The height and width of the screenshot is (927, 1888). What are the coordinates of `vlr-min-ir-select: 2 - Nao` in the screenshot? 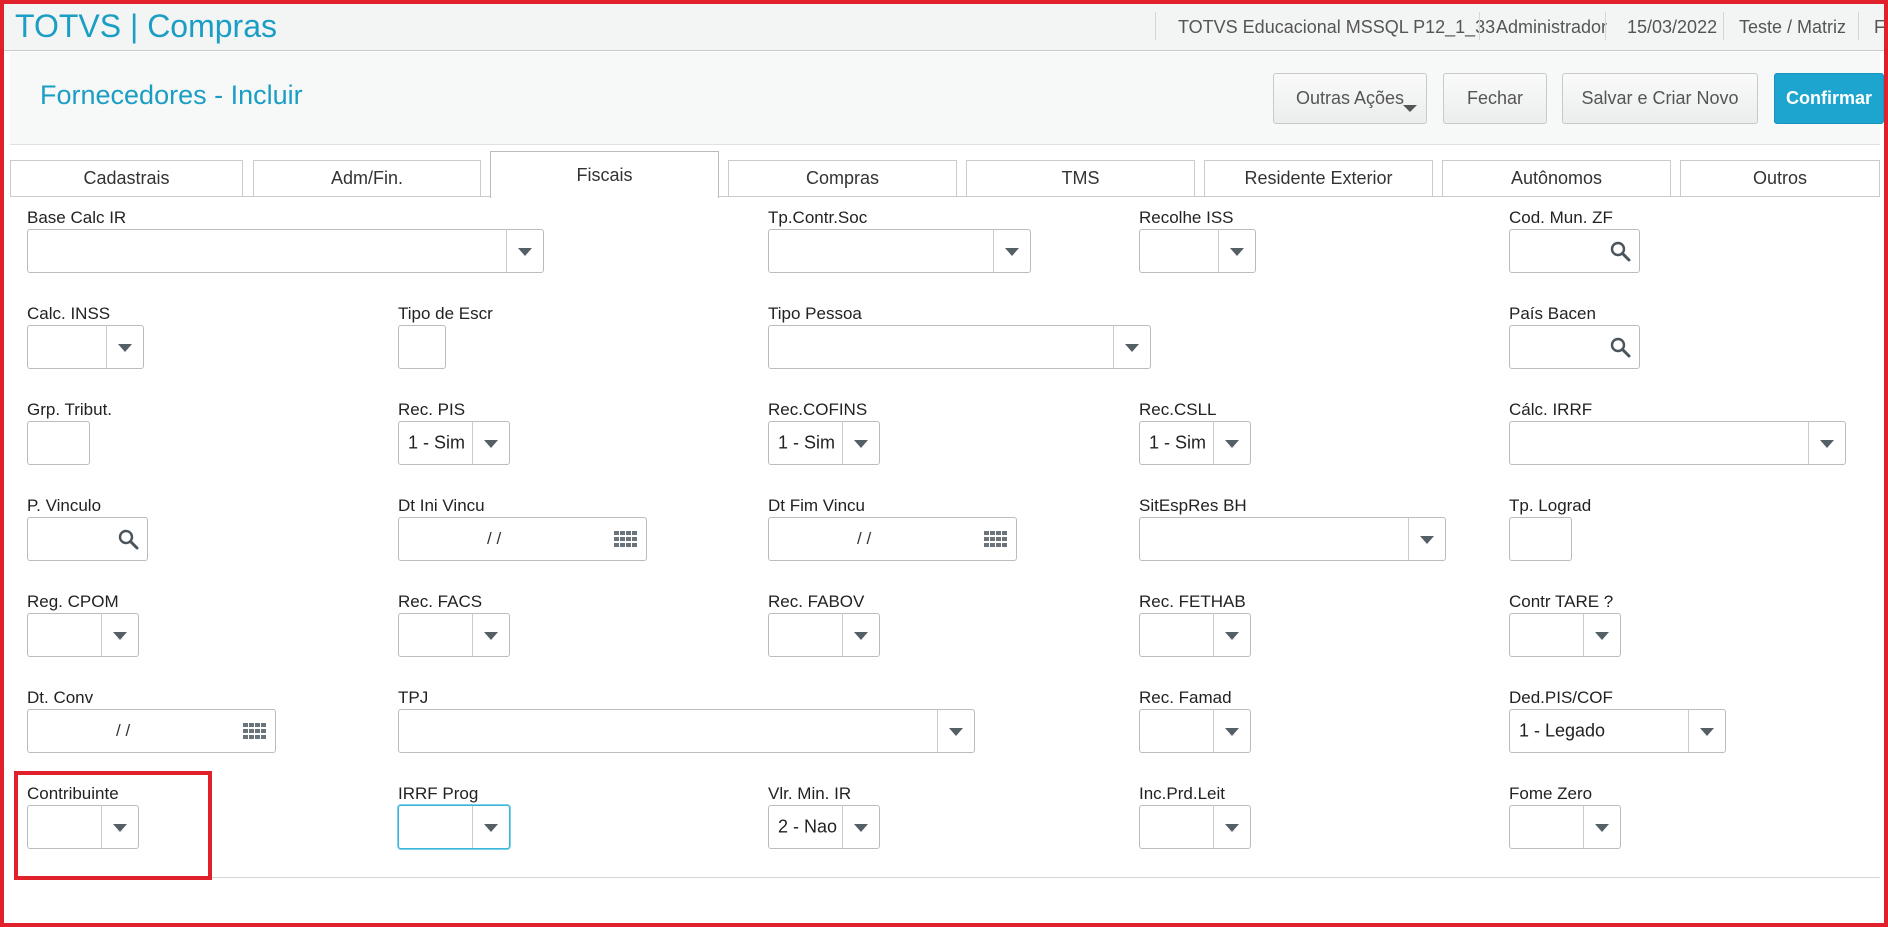 It's located at (824, 827).